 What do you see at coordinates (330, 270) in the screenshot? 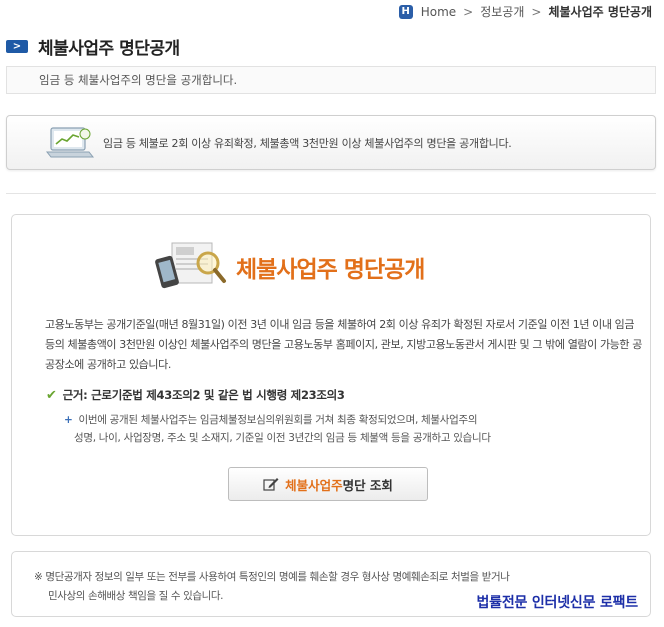
I see `hero-title: 체불사업주 명단공개` at bounding box center [330, 270].